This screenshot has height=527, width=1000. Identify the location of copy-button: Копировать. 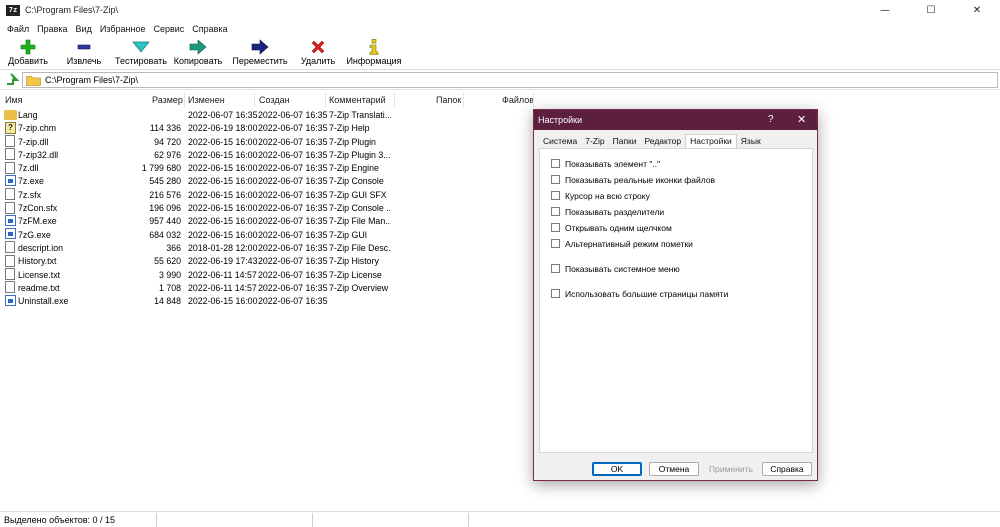
(198, 53).